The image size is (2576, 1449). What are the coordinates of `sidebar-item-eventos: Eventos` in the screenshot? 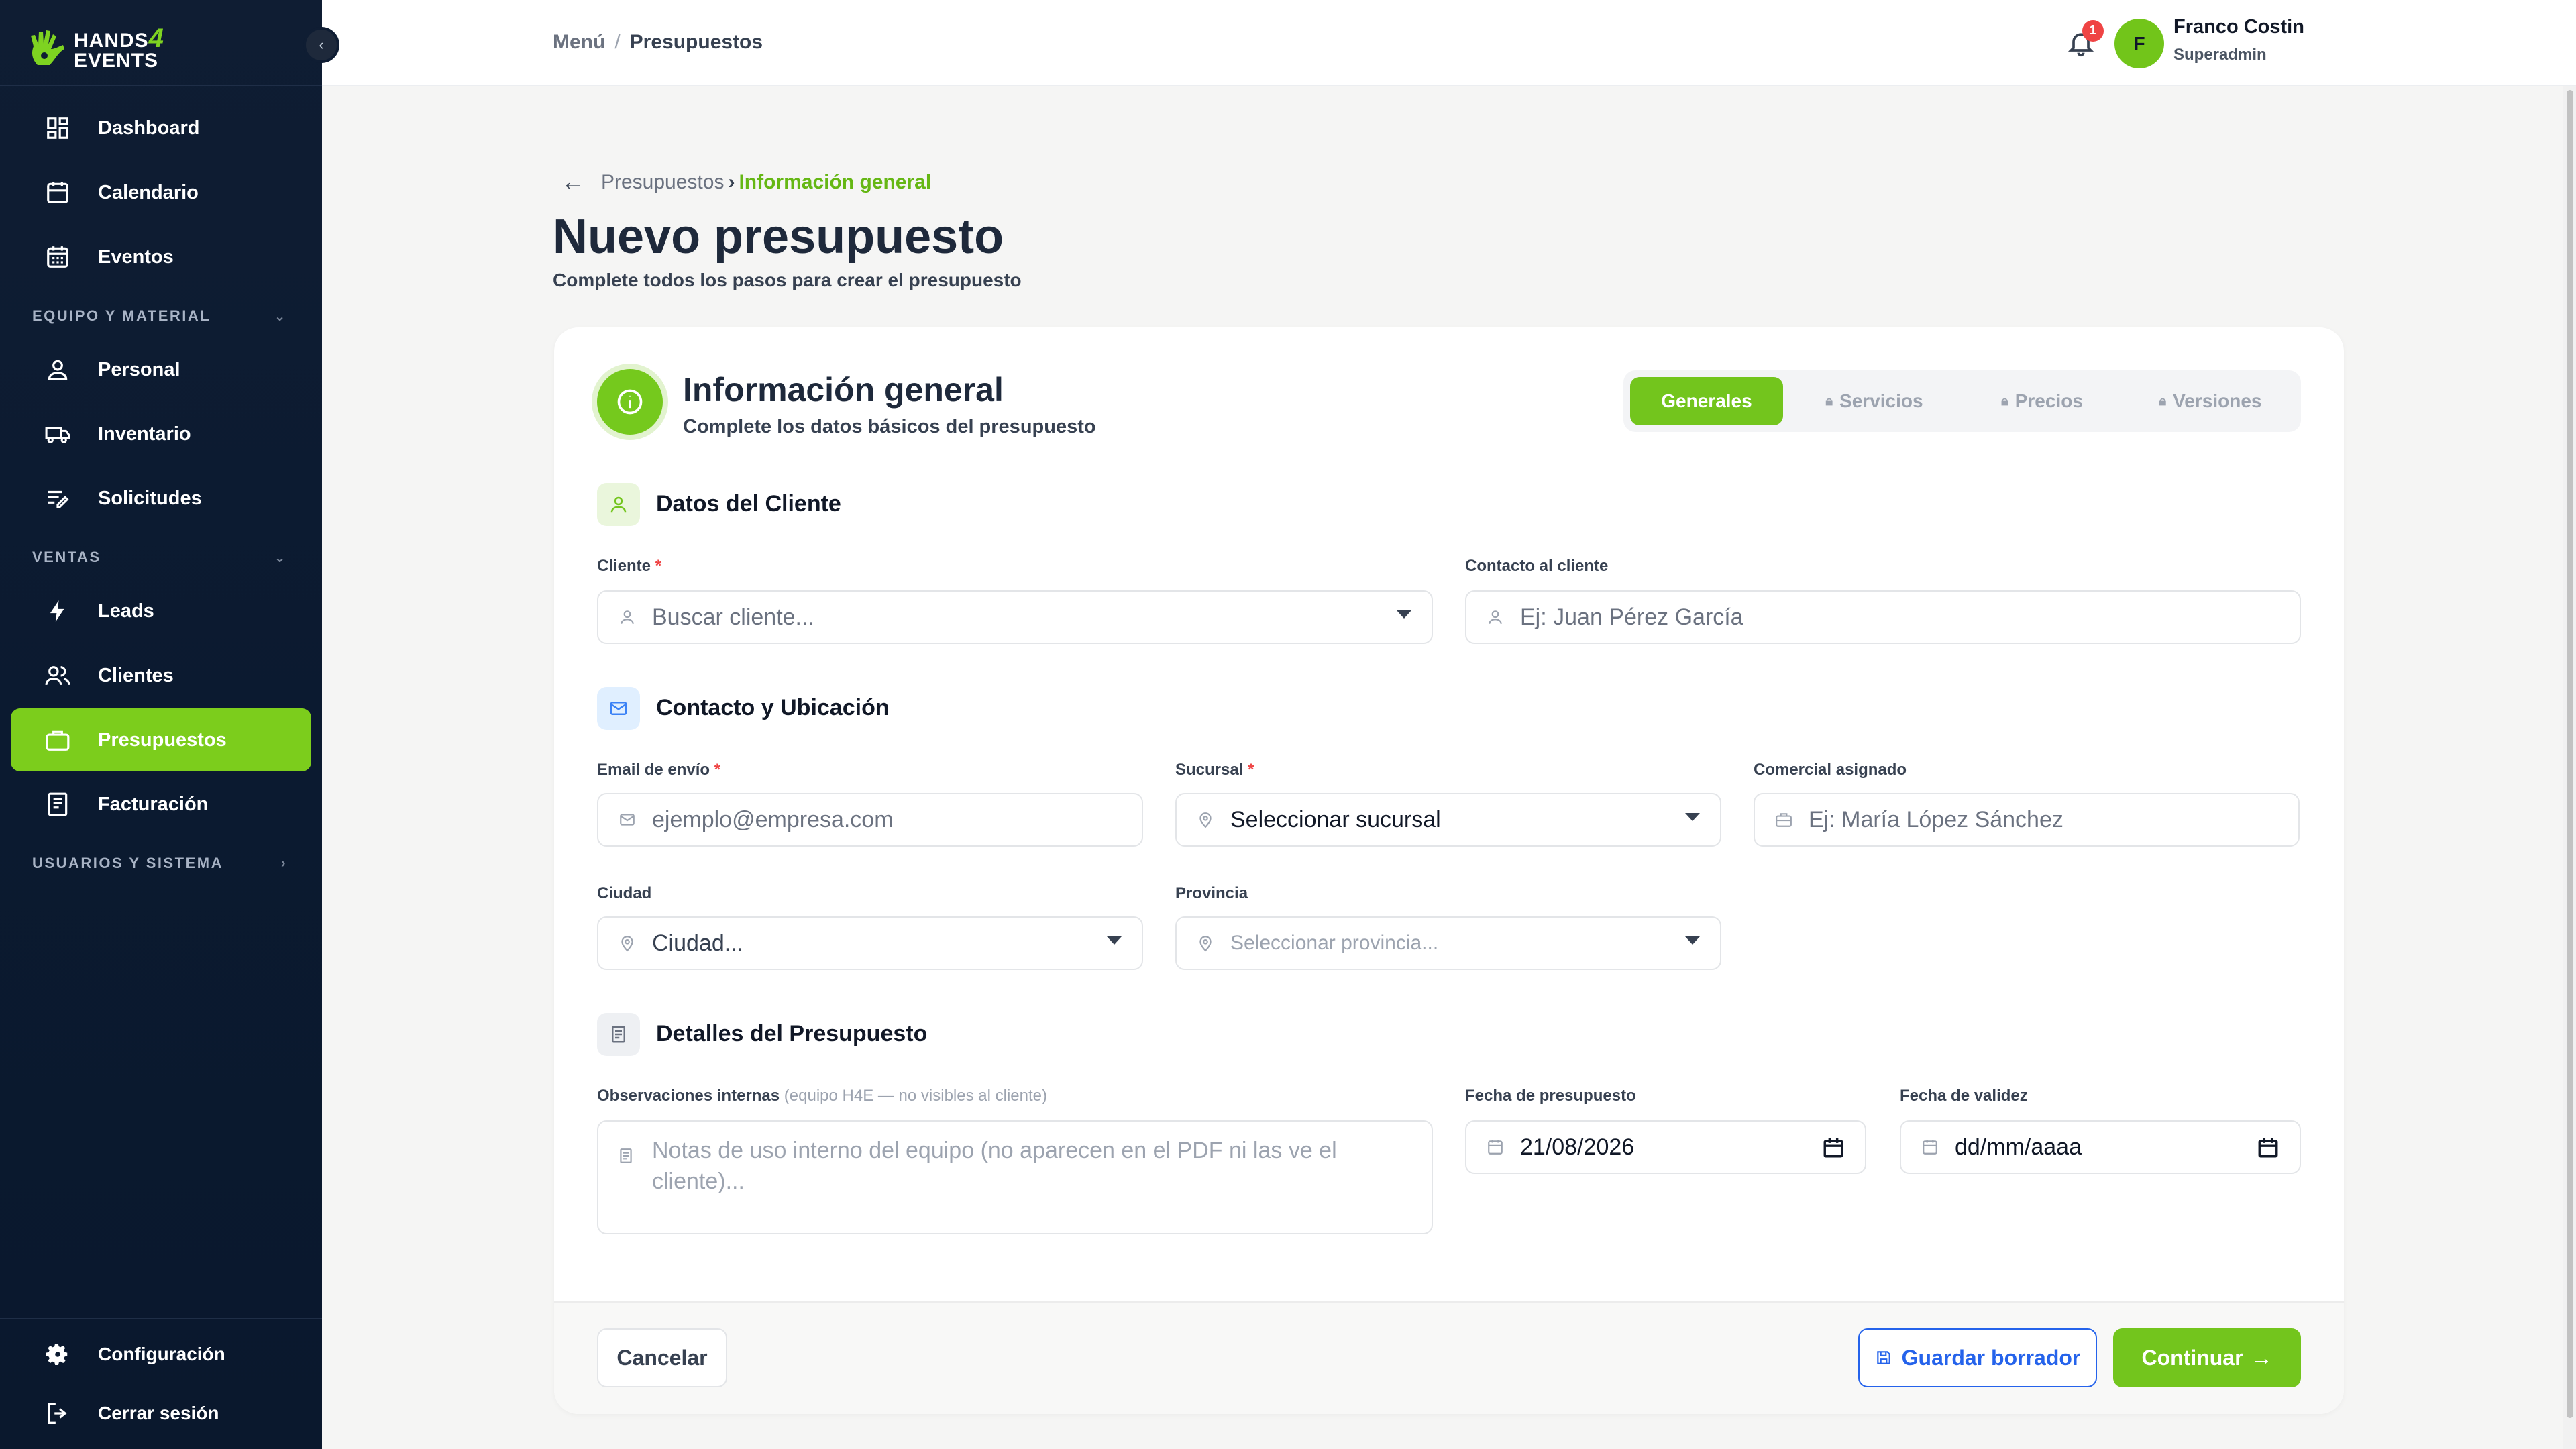 It's located at (161, 256).